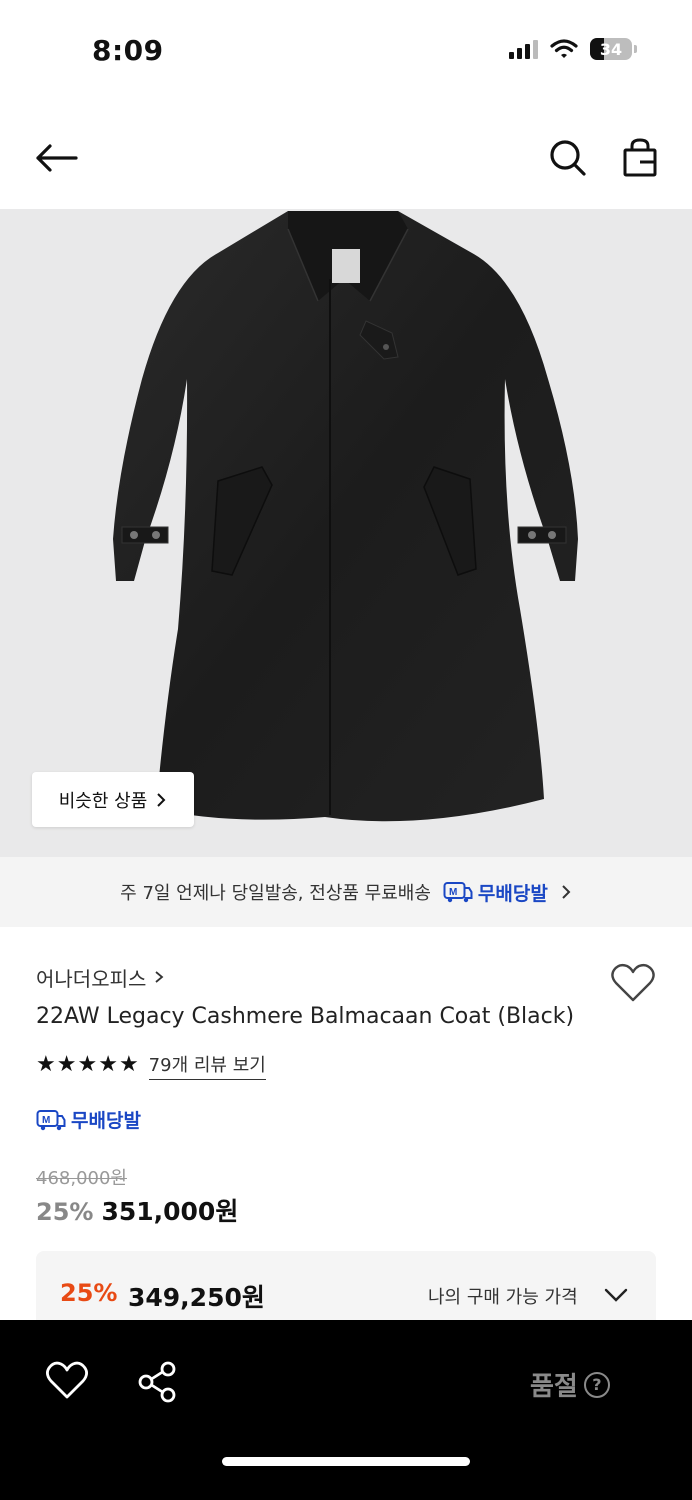 The image size is (692, 1500). Describe the element at coordinates (89, 1293) in the screenshot. I see `my-discount-rate: 25%` at that location.